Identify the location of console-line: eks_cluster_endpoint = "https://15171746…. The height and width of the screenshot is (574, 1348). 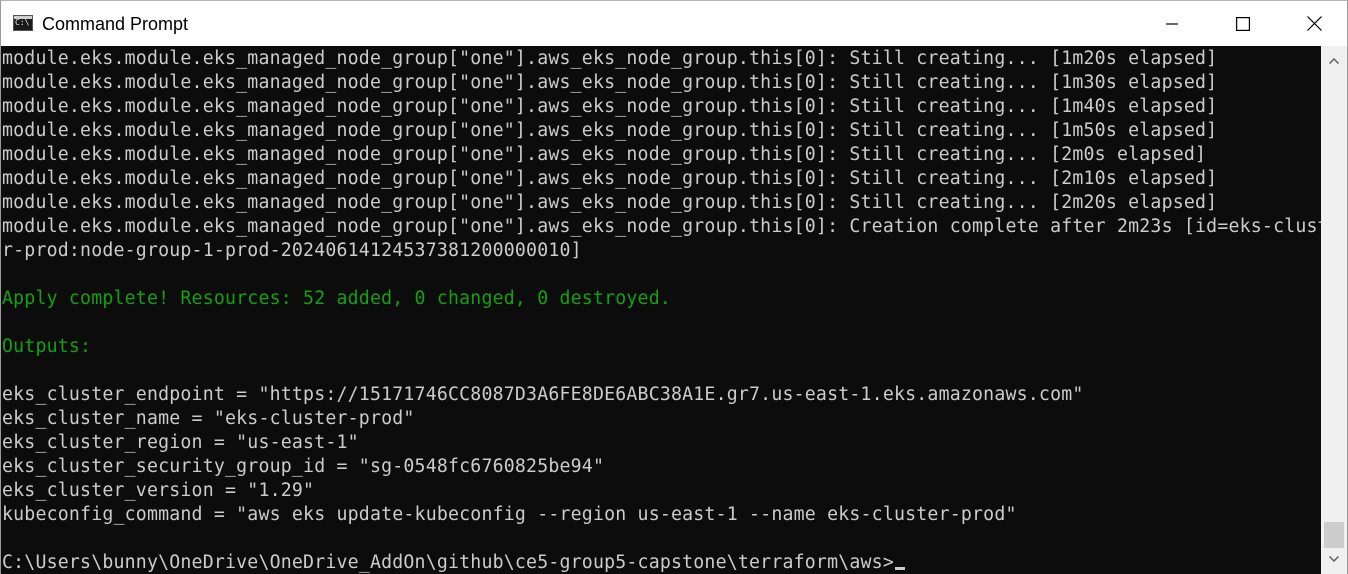
(543, 394).